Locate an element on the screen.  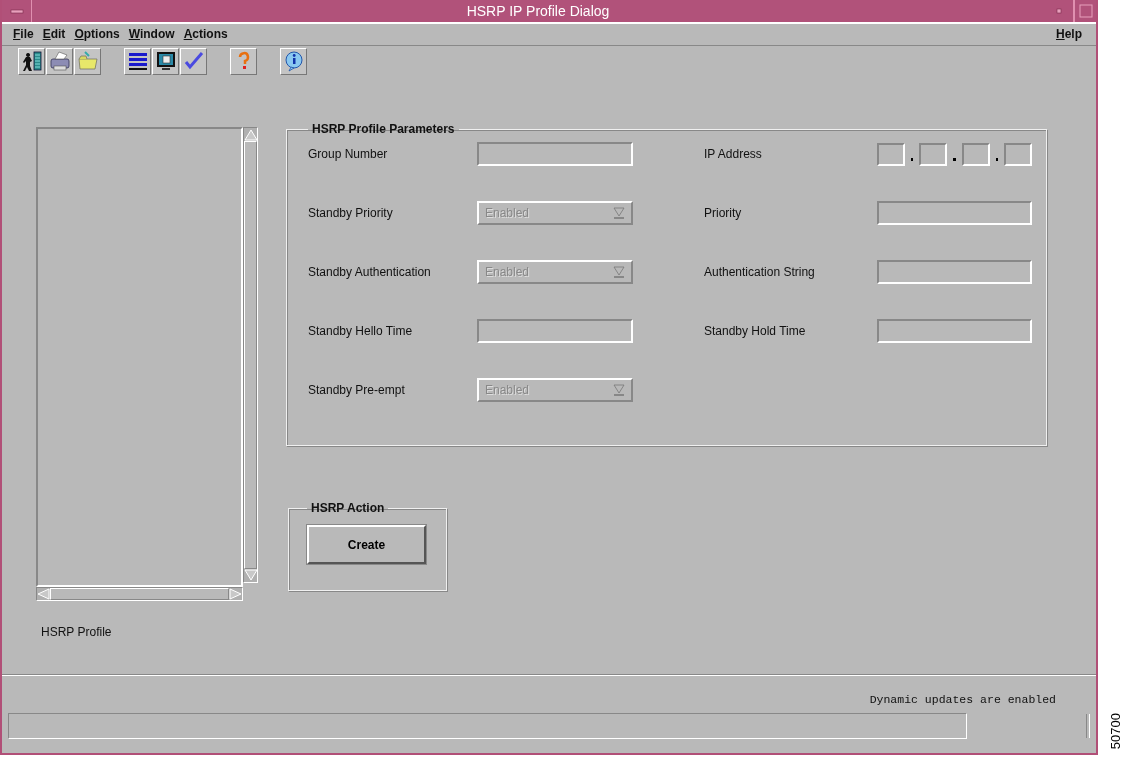
maximize-button is located at coordinates (1085, 11).